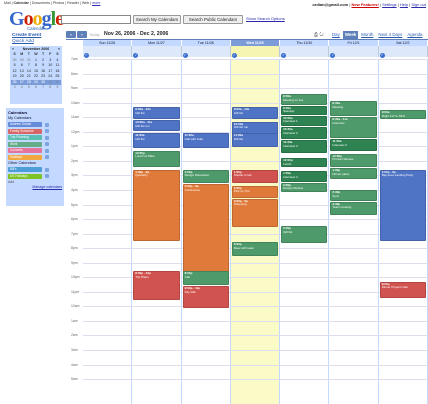 The width and height of the screenshot is (428, 404). What do you see at coordinates (25, 176) in the screenshot?
I see `calendar-chip: US Holidays` at bounding box center [25, 176].